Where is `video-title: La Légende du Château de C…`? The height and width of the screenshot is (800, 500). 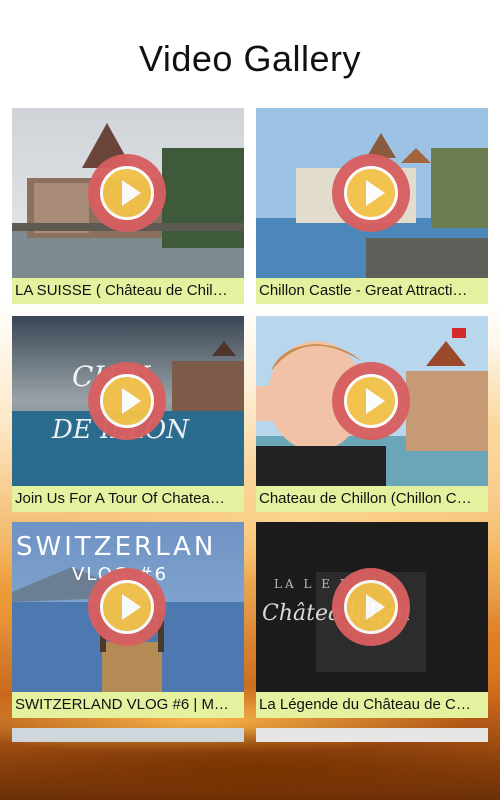
video-title: La Légende du Château de C… is located at coordinates (372, 705).